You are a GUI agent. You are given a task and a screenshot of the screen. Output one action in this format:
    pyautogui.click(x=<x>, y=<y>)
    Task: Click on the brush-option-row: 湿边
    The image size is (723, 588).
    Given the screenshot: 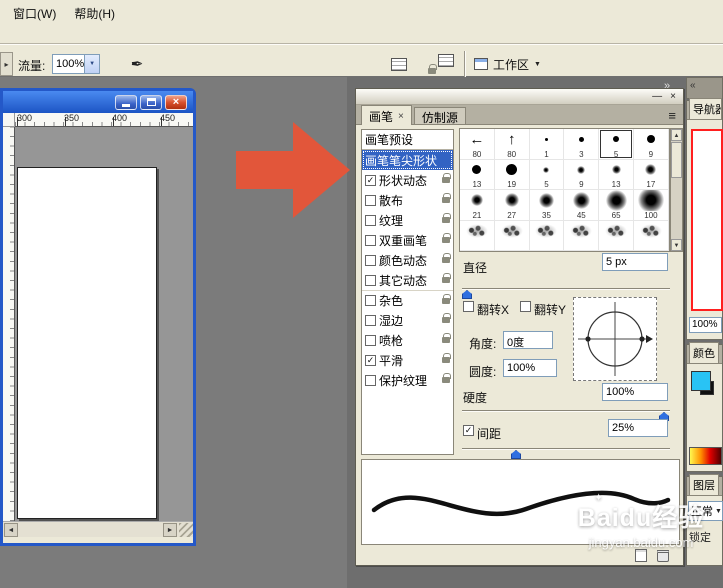 What is the action you would take?
    pyautogui.click(x=407, y=320)
    